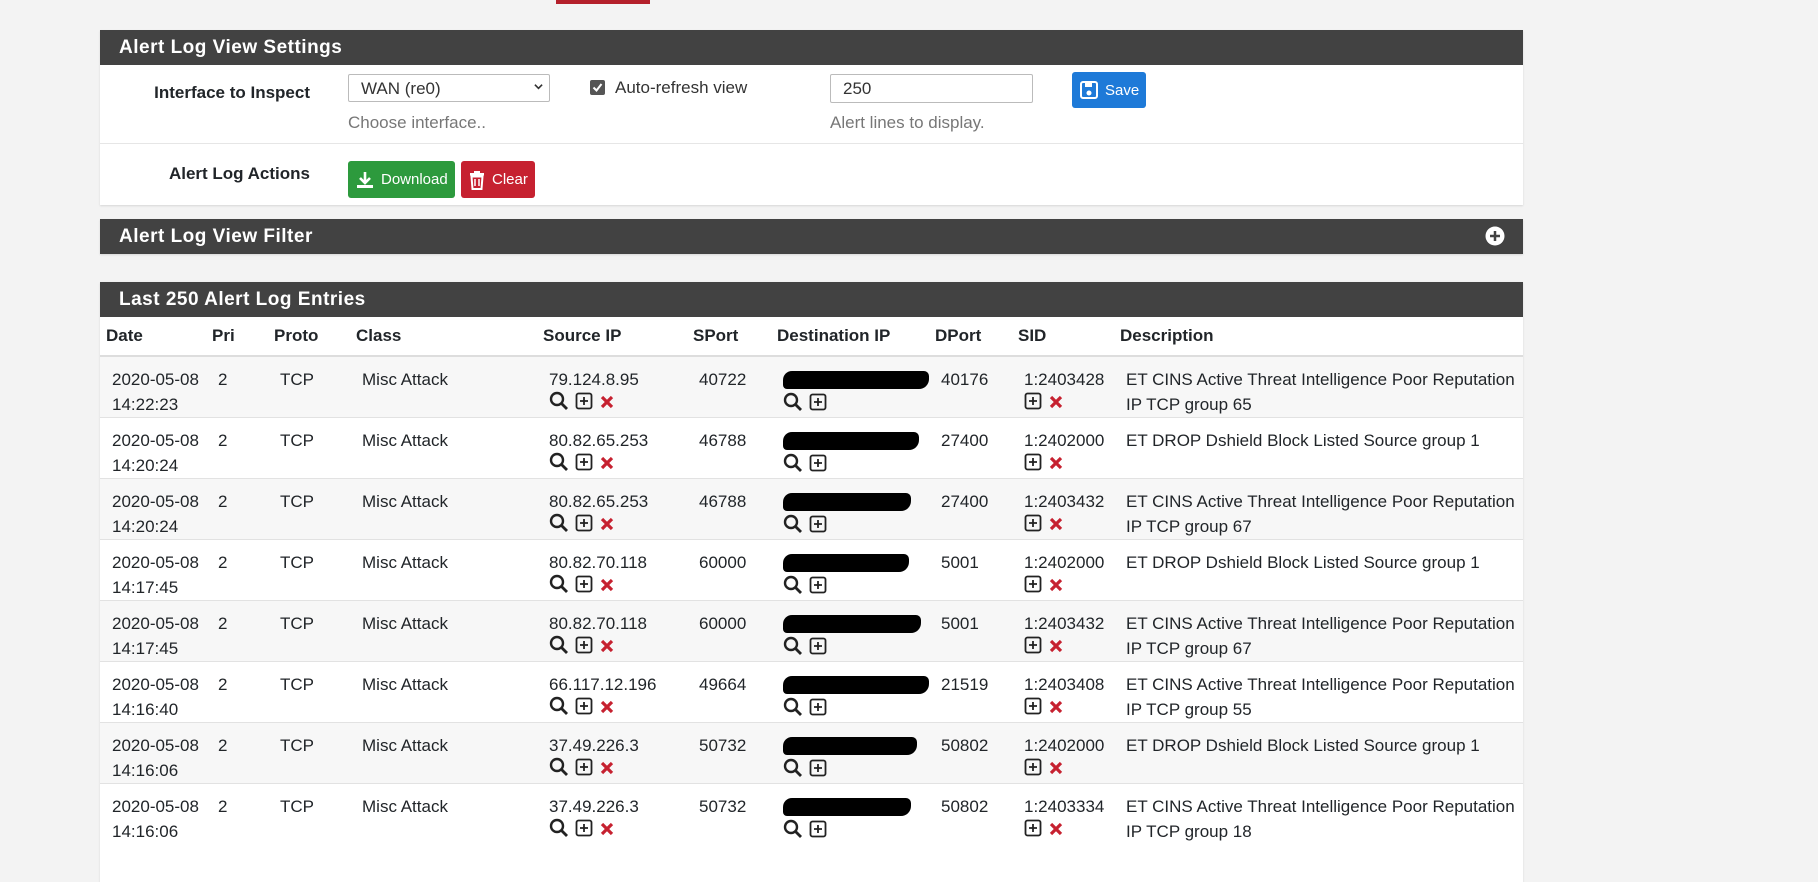 The height and width of the screenshot is (882, 1818). Describe the element at coordinates (729, 692) in the screenshot. I see `cell-sport: 49664` at that location.